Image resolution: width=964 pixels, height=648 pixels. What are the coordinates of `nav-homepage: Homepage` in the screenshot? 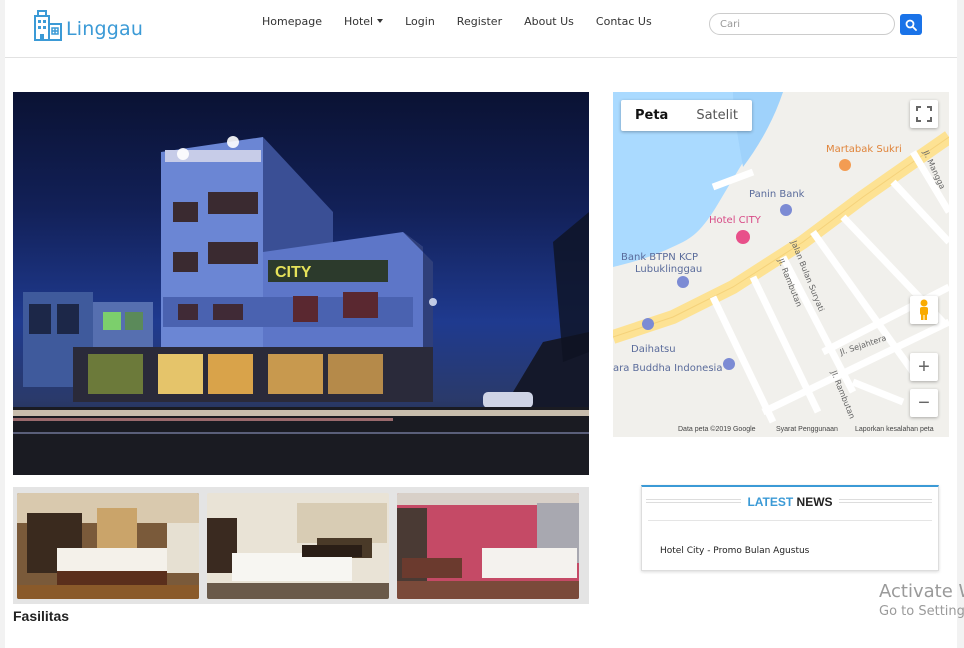 It's located at (292, 21).